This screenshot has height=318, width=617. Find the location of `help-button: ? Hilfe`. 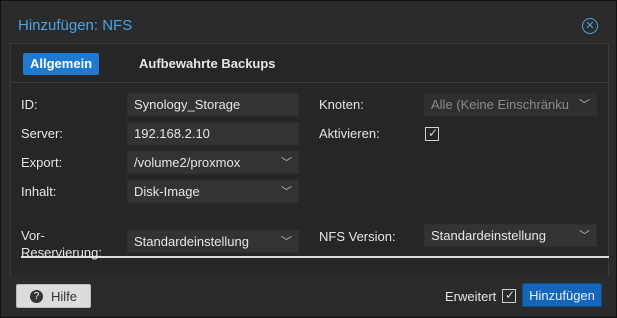

help-button: ? Hilfe is located at coordinates (53, 296).